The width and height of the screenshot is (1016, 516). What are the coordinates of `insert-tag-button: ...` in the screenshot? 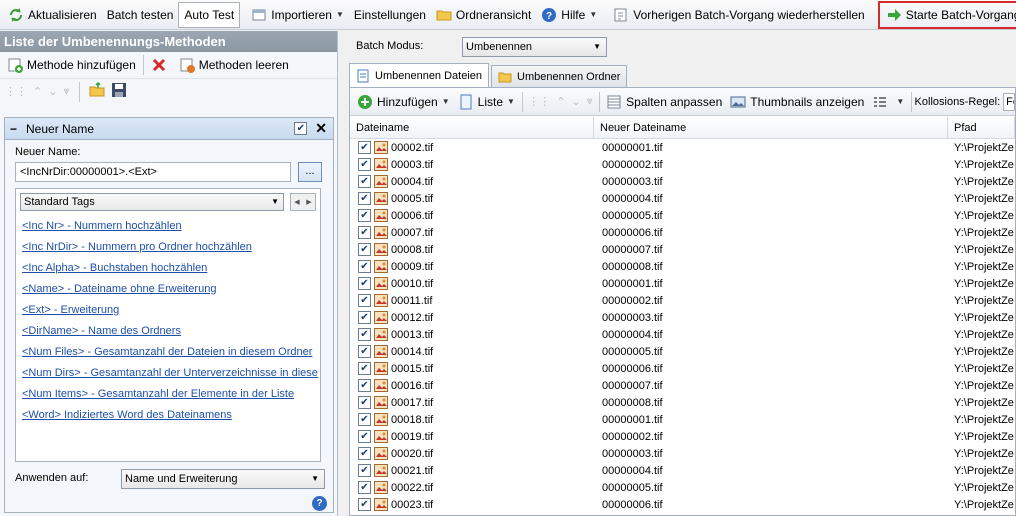 It's located at (310, 172).